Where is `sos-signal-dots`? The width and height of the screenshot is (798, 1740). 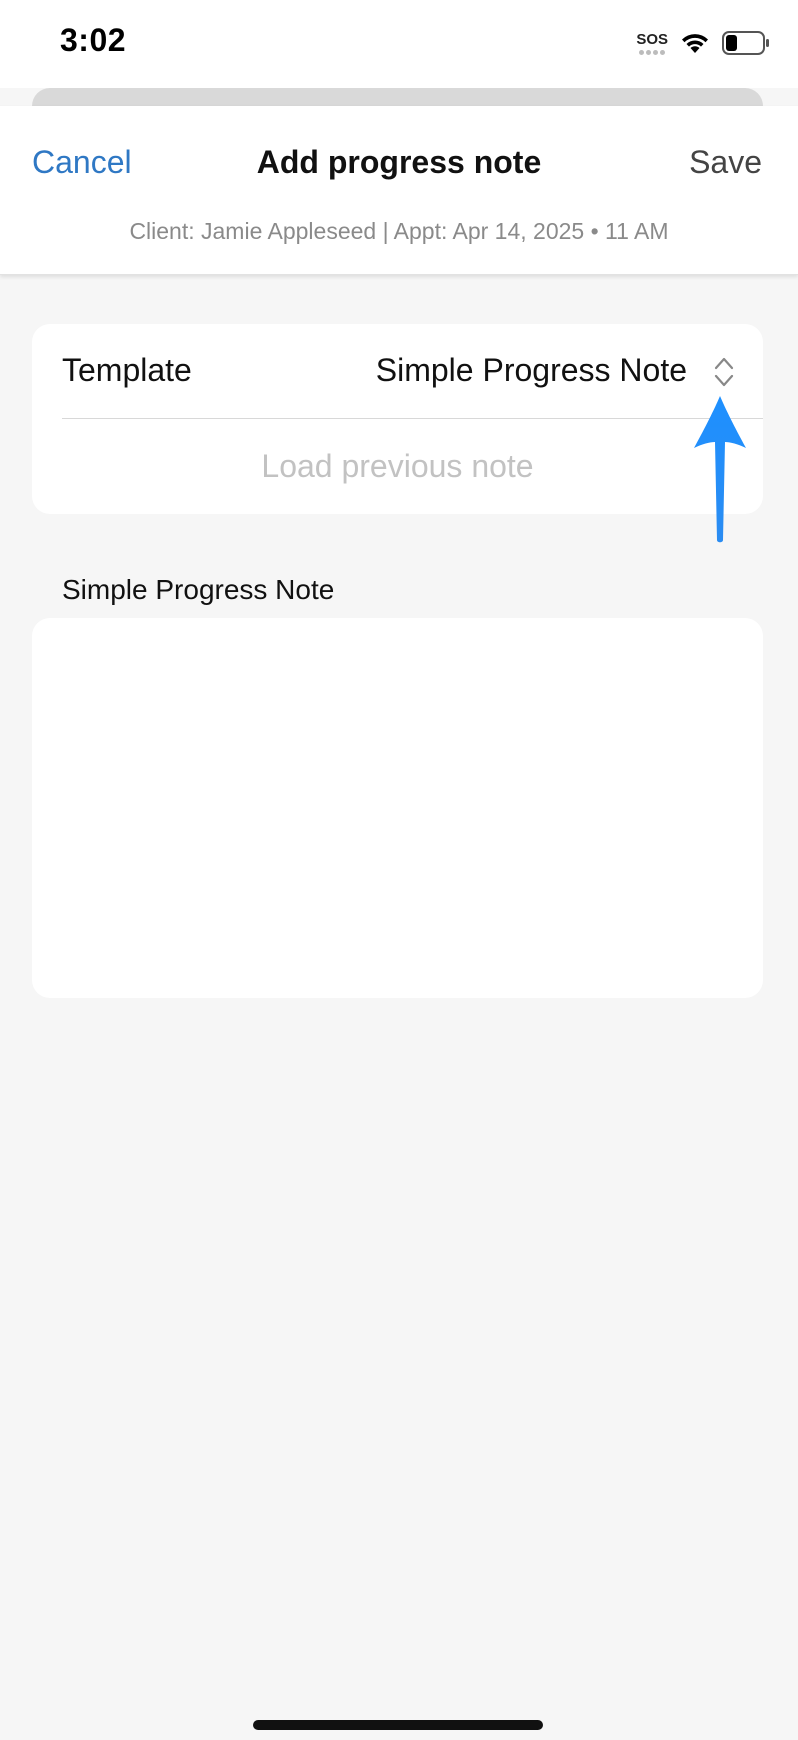 sos-signal-dots is located at coordinates (652, 52).